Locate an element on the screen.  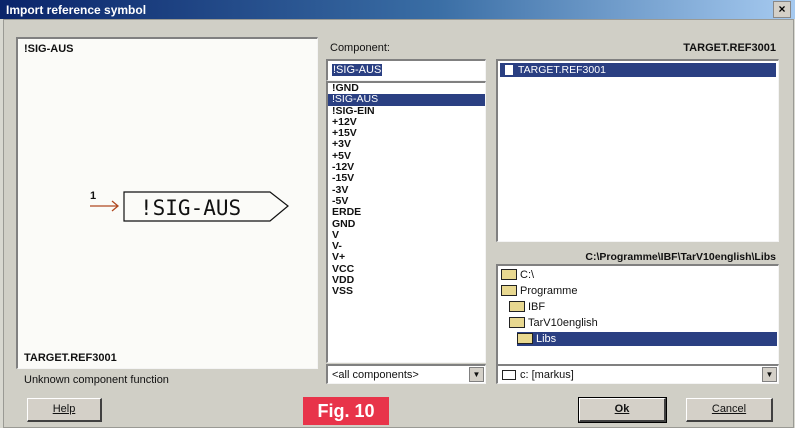
directory-label: C:\ is located at coordinates (527, 275).